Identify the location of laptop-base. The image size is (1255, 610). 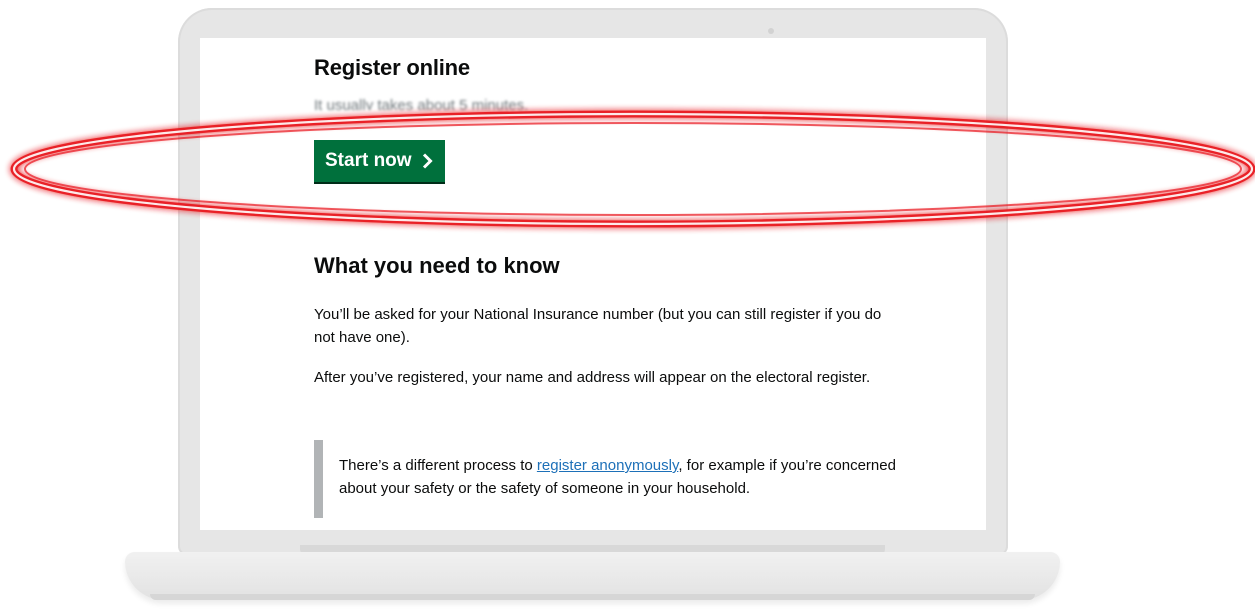
(592, 576).